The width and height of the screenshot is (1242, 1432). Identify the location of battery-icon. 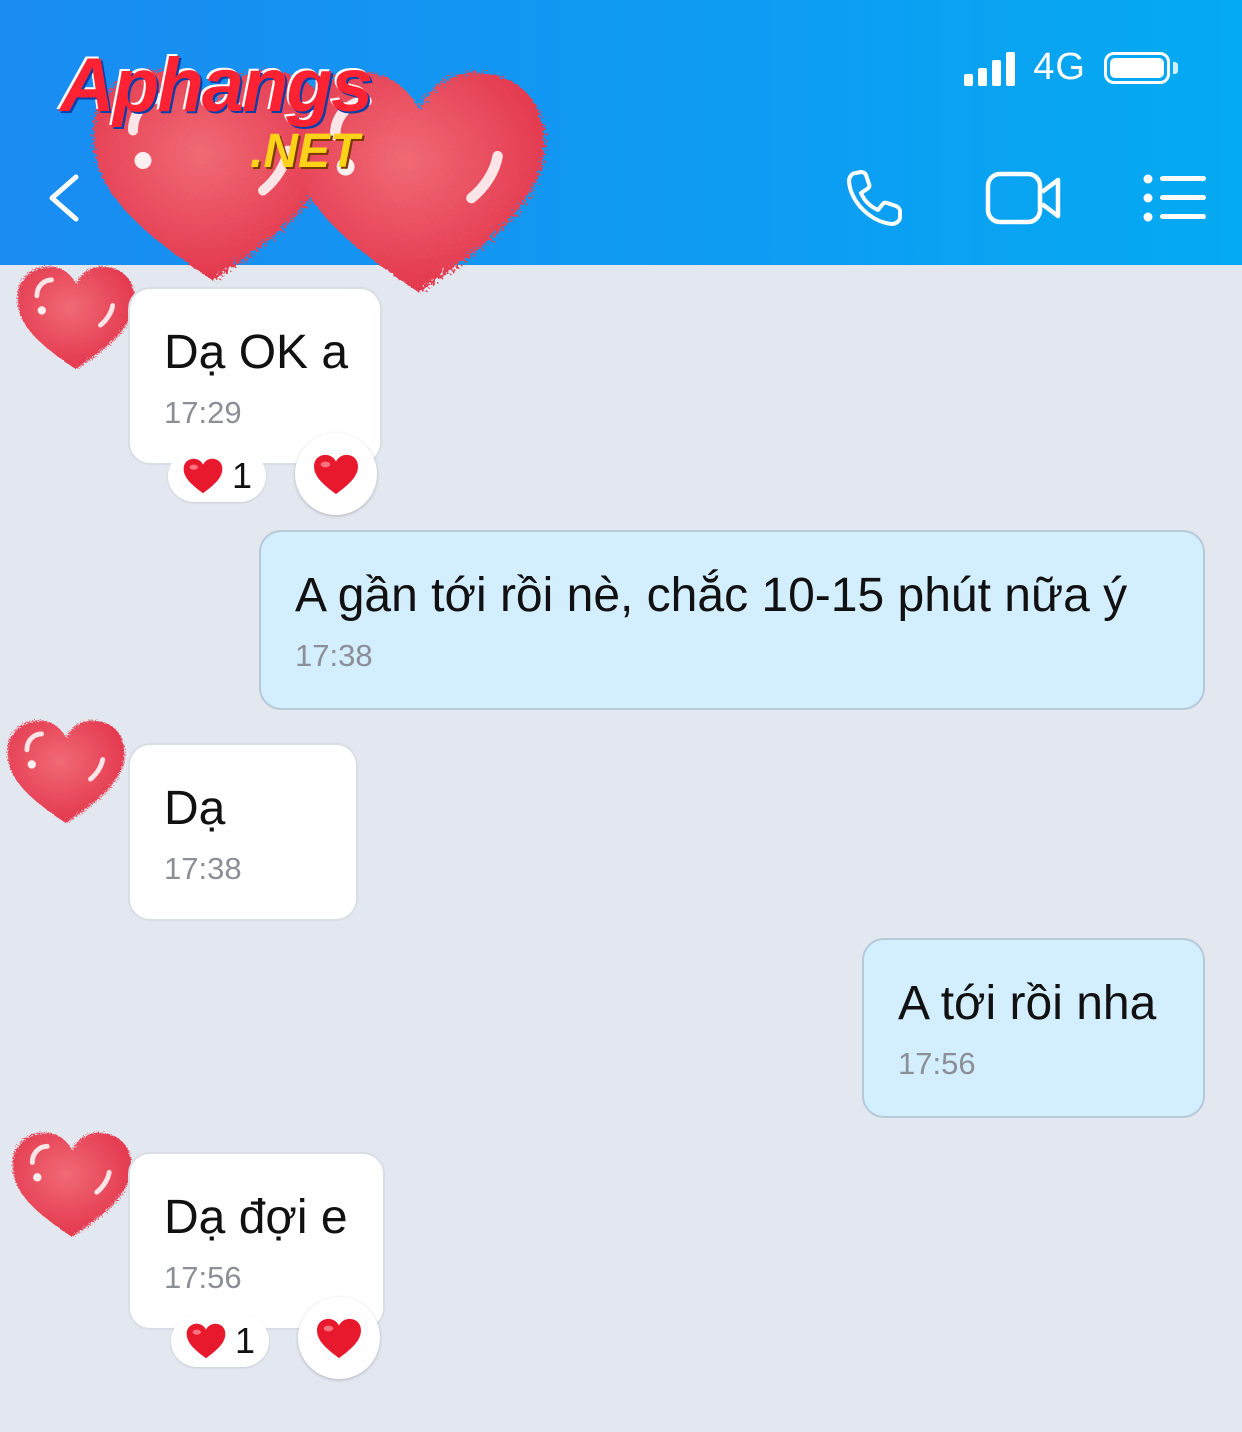
(1141, 67).